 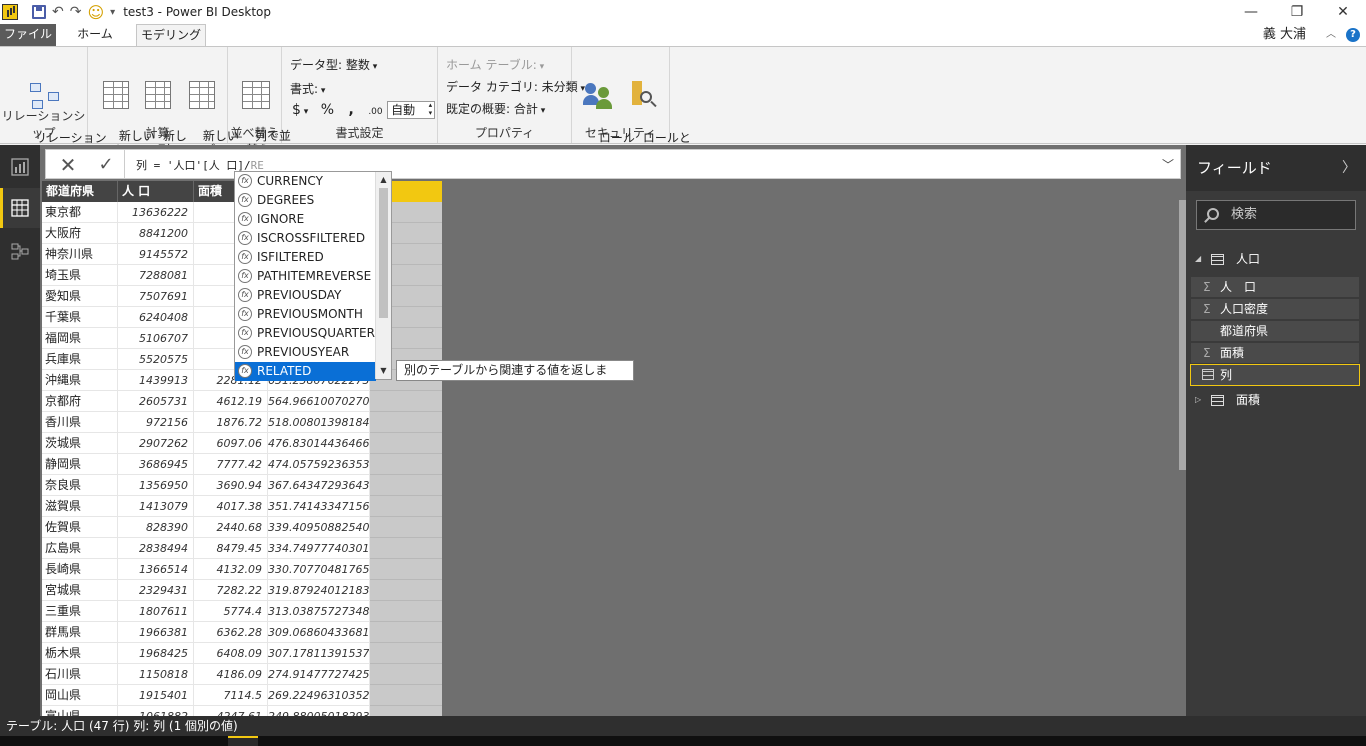 I want to click on intellisense-item: fx ISCROSSFILTERED, so click(x=305, y=238).